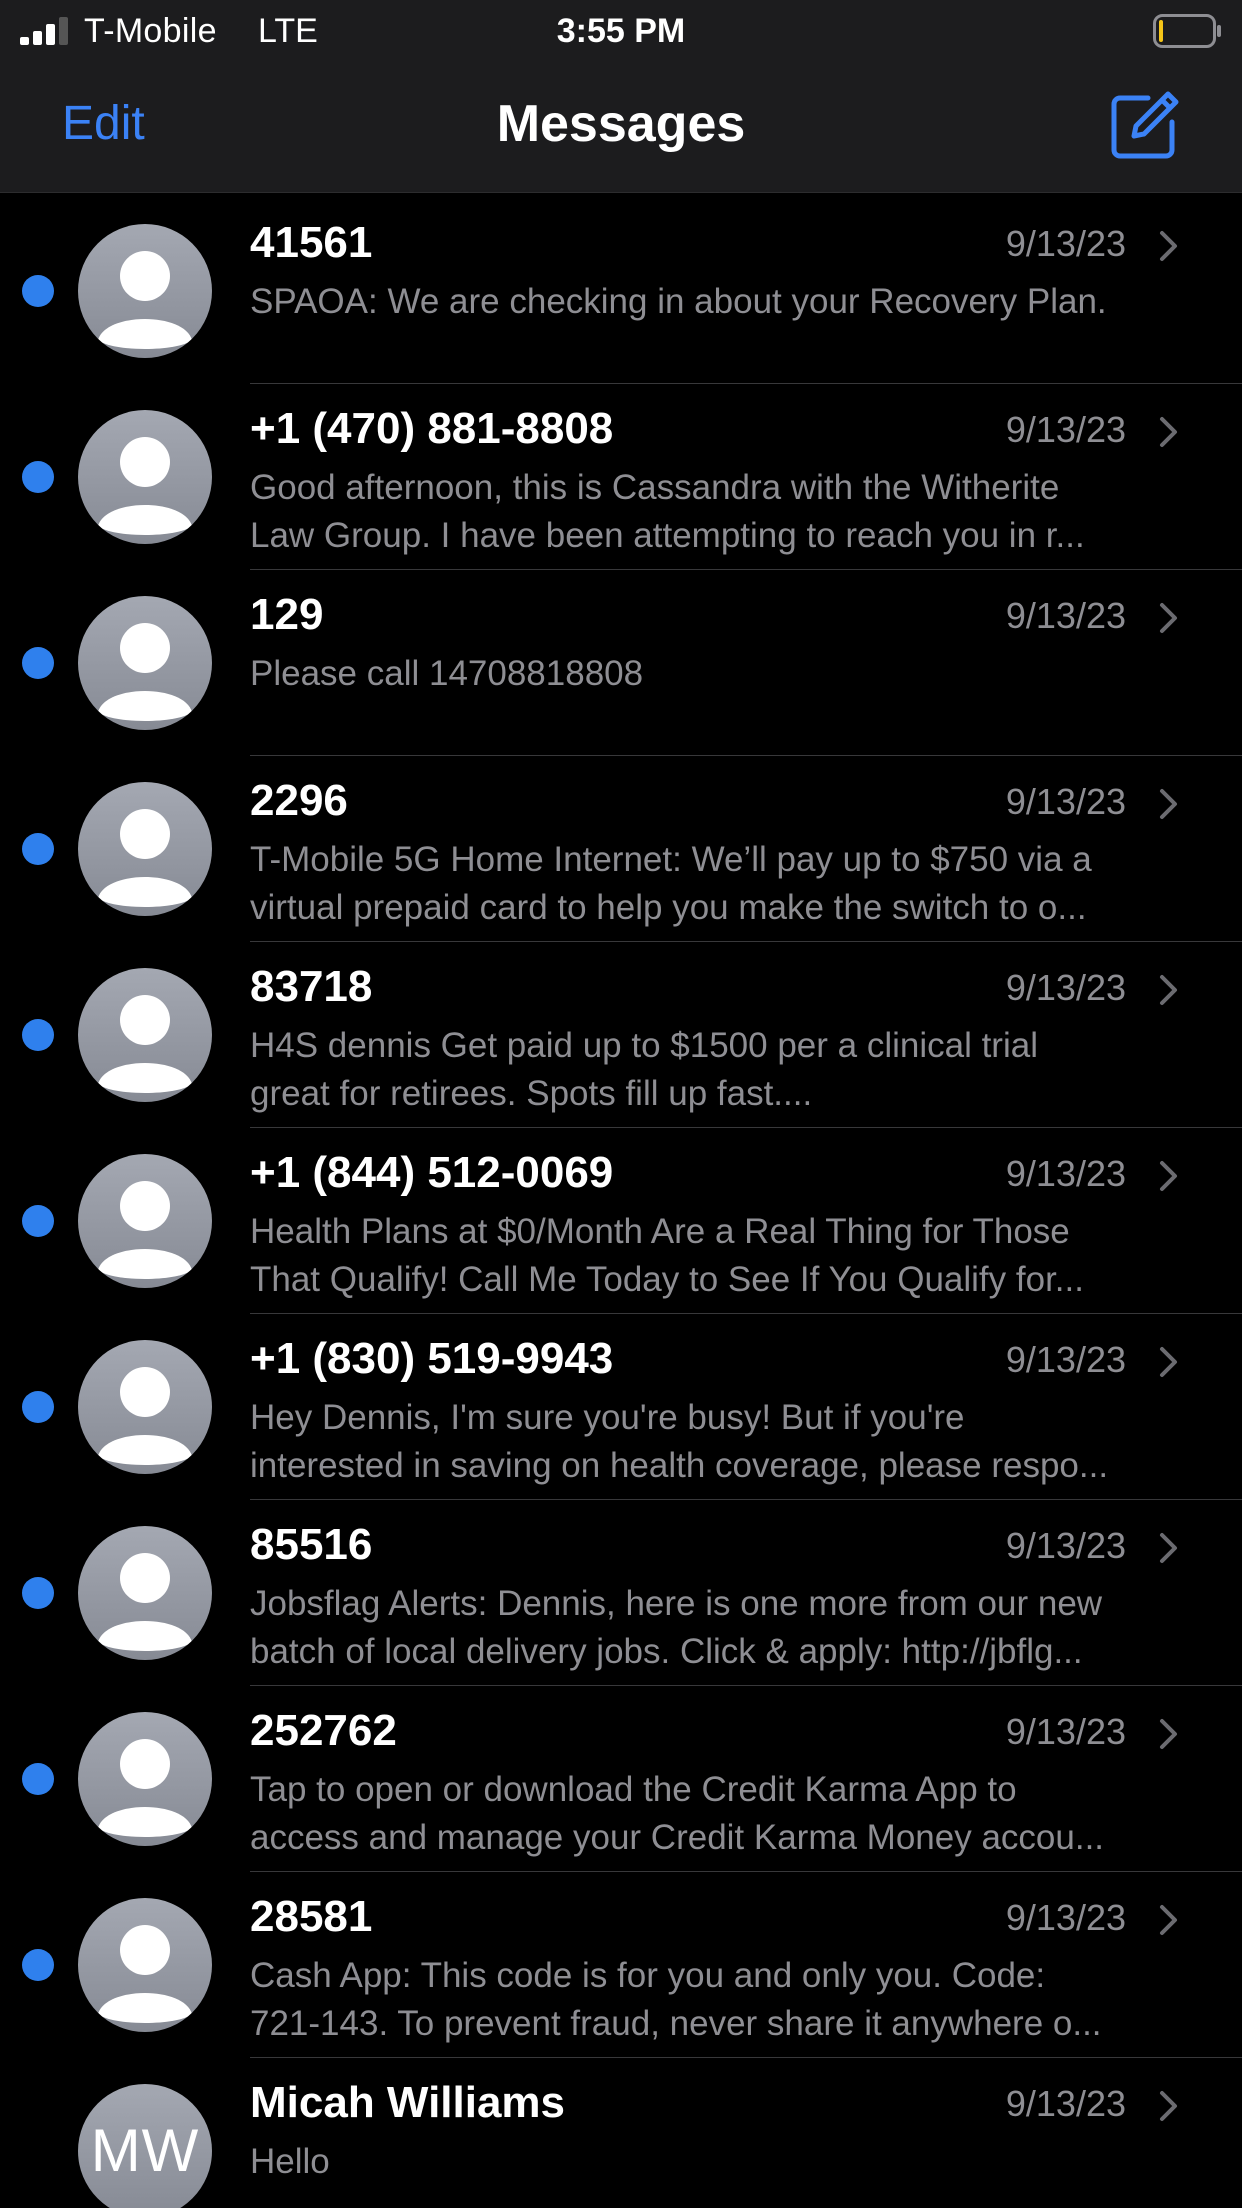  Describe the element at coordinates (720, 674) in the screenshot. I see `message-preview: Please call 14708818808` at that location.